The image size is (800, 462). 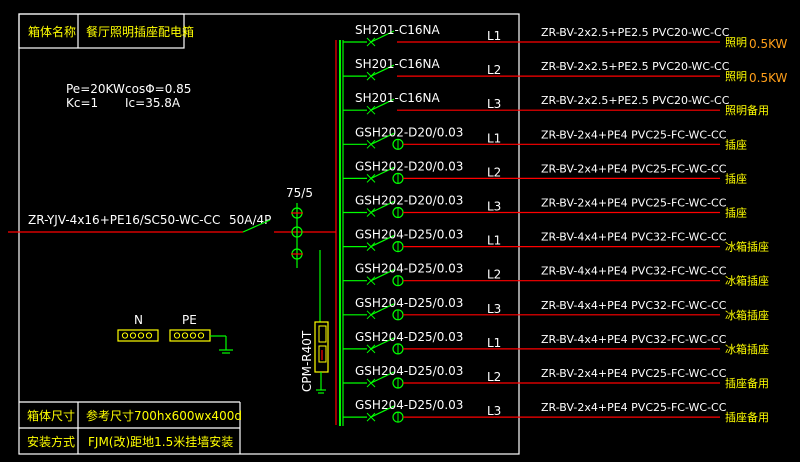 I want to click on ground-icon, so click(x=221, y=344).